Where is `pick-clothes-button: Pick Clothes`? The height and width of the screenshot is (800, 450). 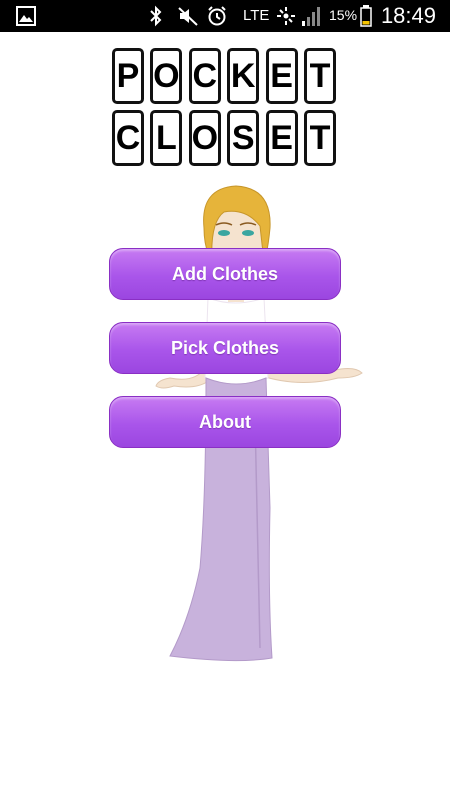
pick-clothes-button: Pick Clothes is located at coordinates (225, 348).